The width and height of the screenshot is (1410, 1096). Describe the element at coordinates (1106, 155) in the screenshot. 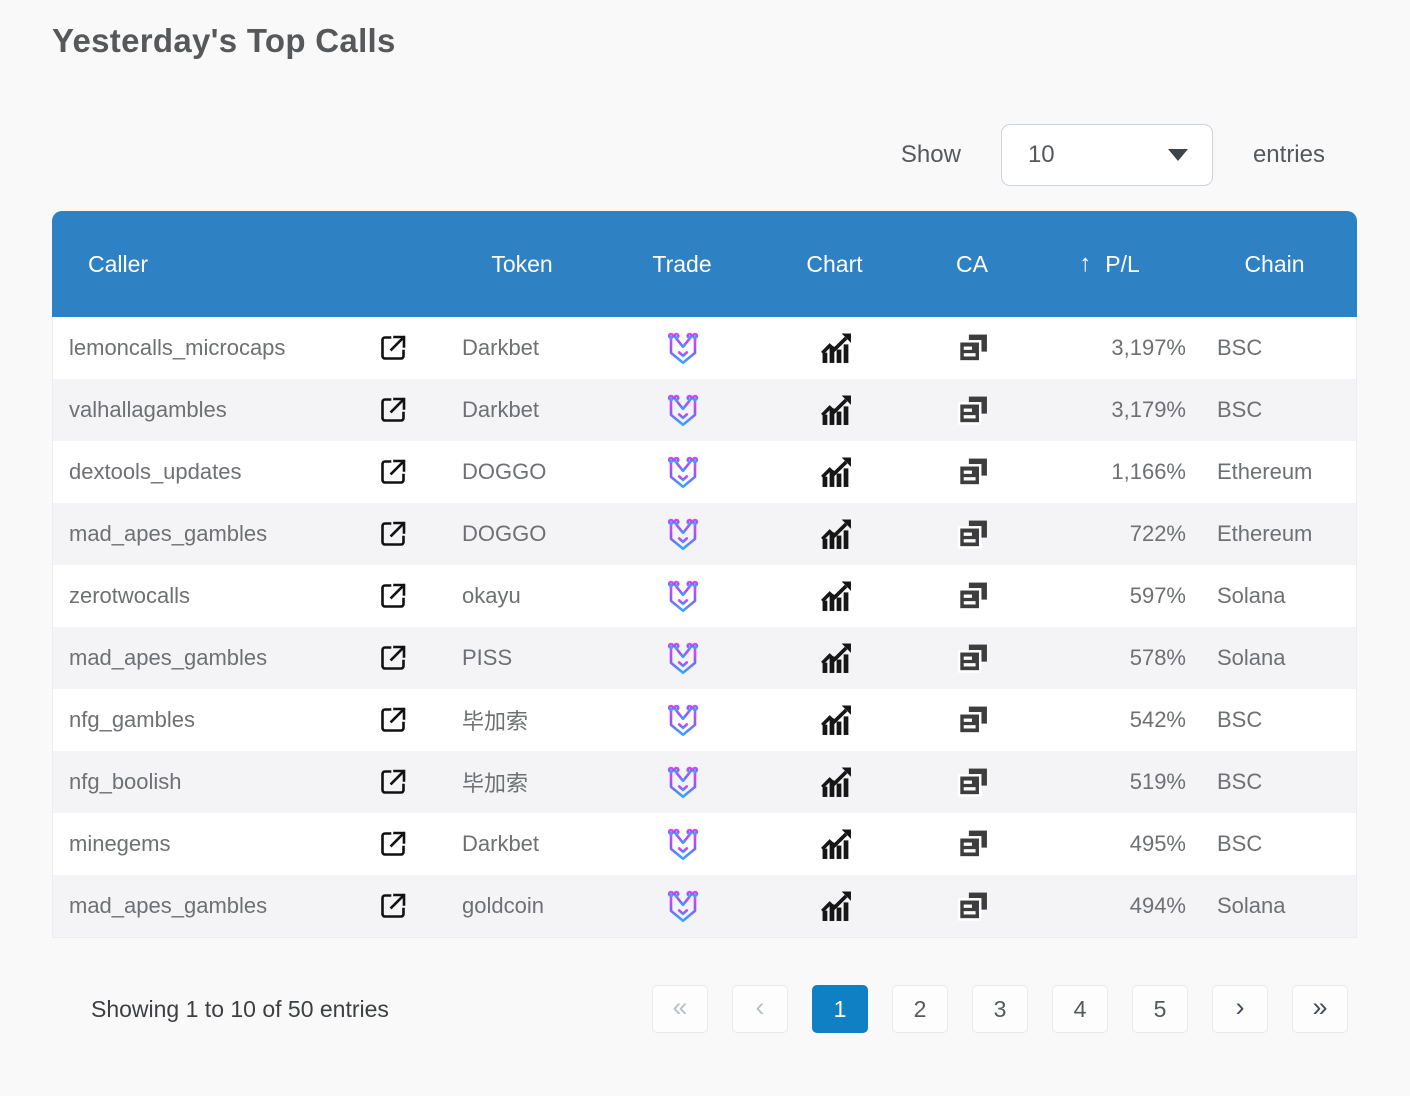

I see `page-size-select: 10` at that location.